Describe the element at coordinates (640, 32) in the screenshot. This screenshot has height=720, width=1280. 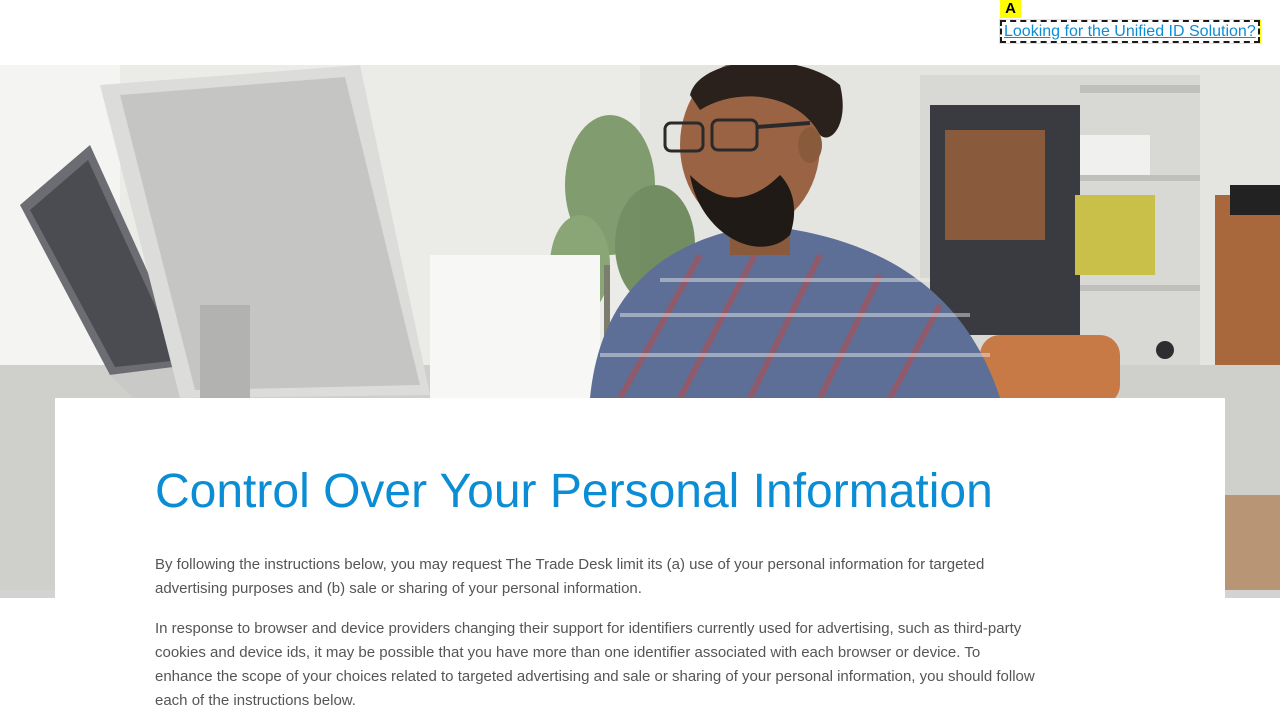
I see `top-header: A Looking for the Unified ID Solution?` at that location.